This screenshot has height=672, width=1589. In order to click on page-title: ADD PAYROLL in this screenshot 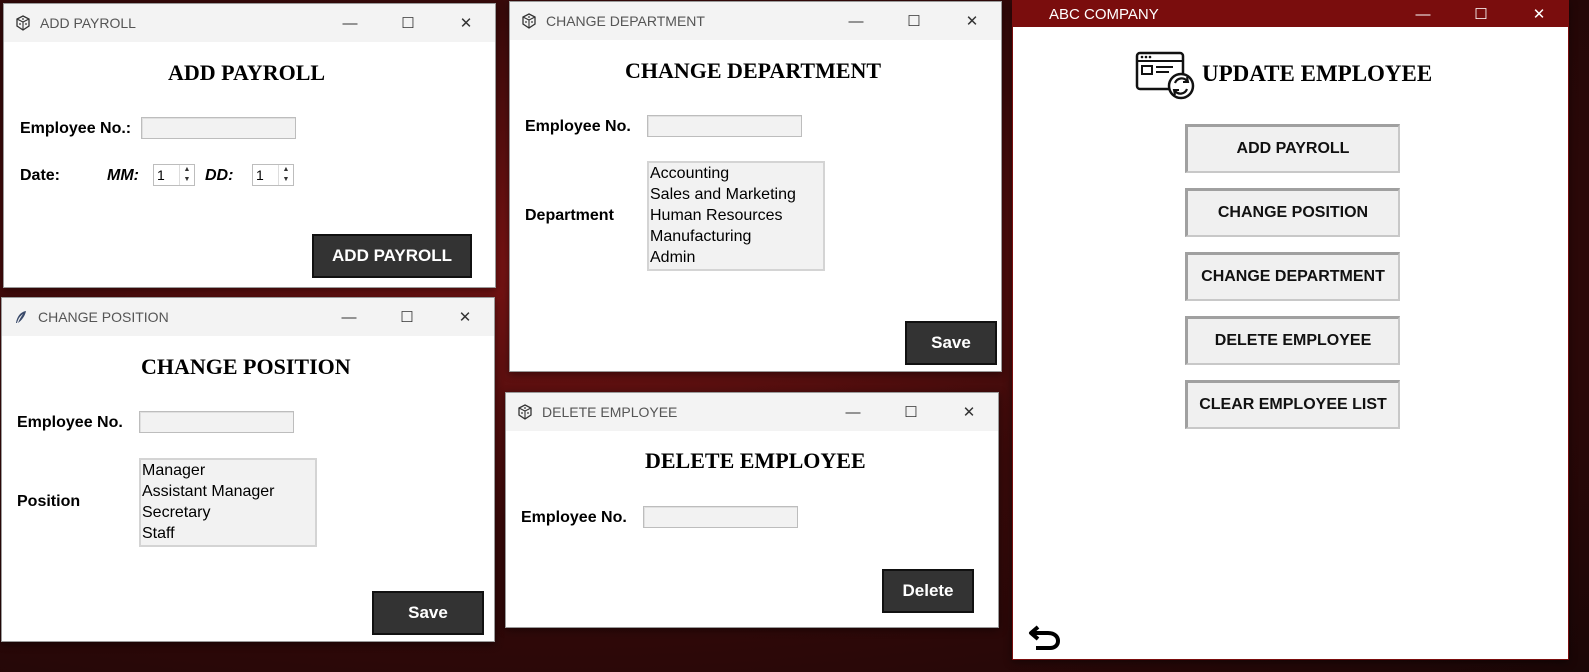, I will do `click(247, 72)`.